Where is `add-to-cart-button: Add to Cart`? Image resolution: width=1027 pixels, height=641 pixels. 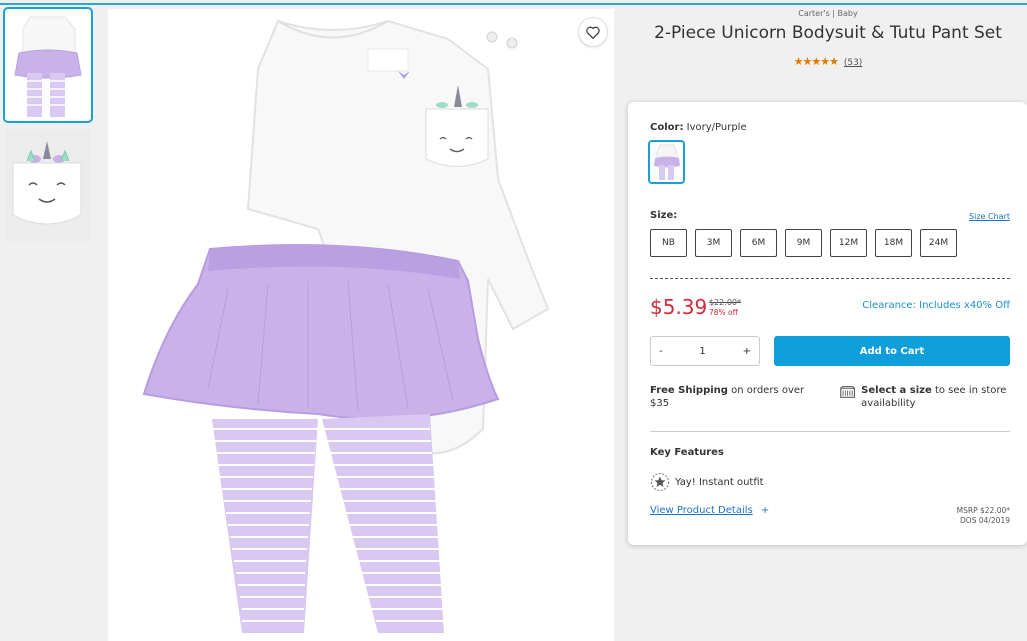
add-to-cart-button: Add to Cart is located at coordinates (892, 351).